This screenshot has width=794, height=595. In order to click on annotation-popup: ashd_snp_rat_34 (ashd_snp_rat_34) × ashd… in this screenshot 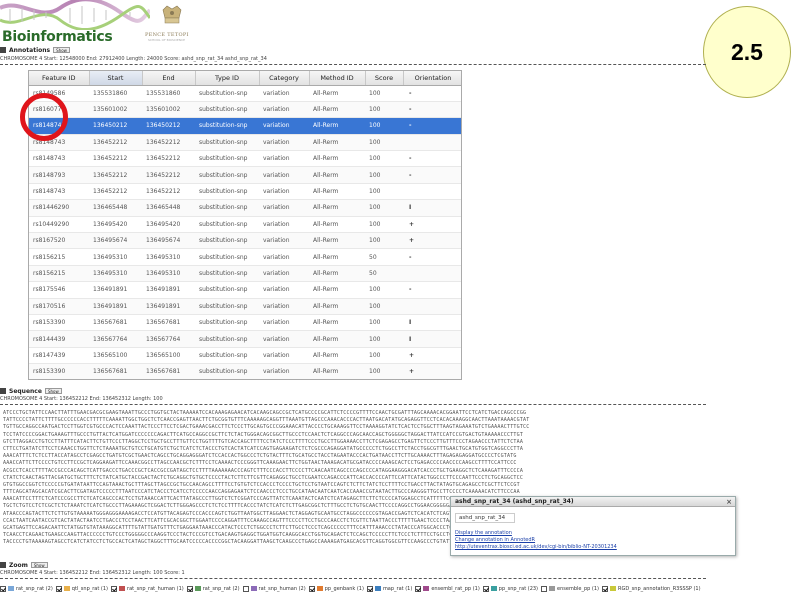, I will do `click(593, 526)`.